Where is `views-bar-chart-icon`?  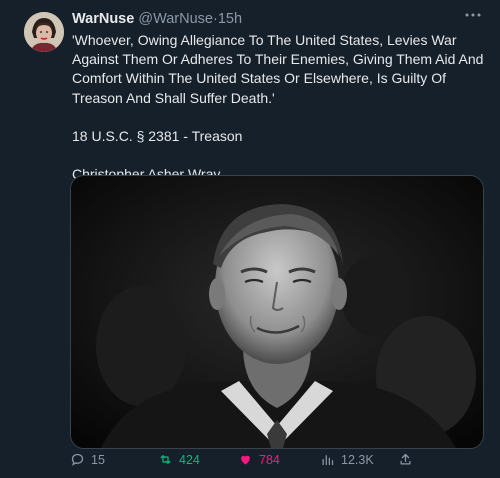 views-bar-chart-icon is located at coordinates (328, 460).